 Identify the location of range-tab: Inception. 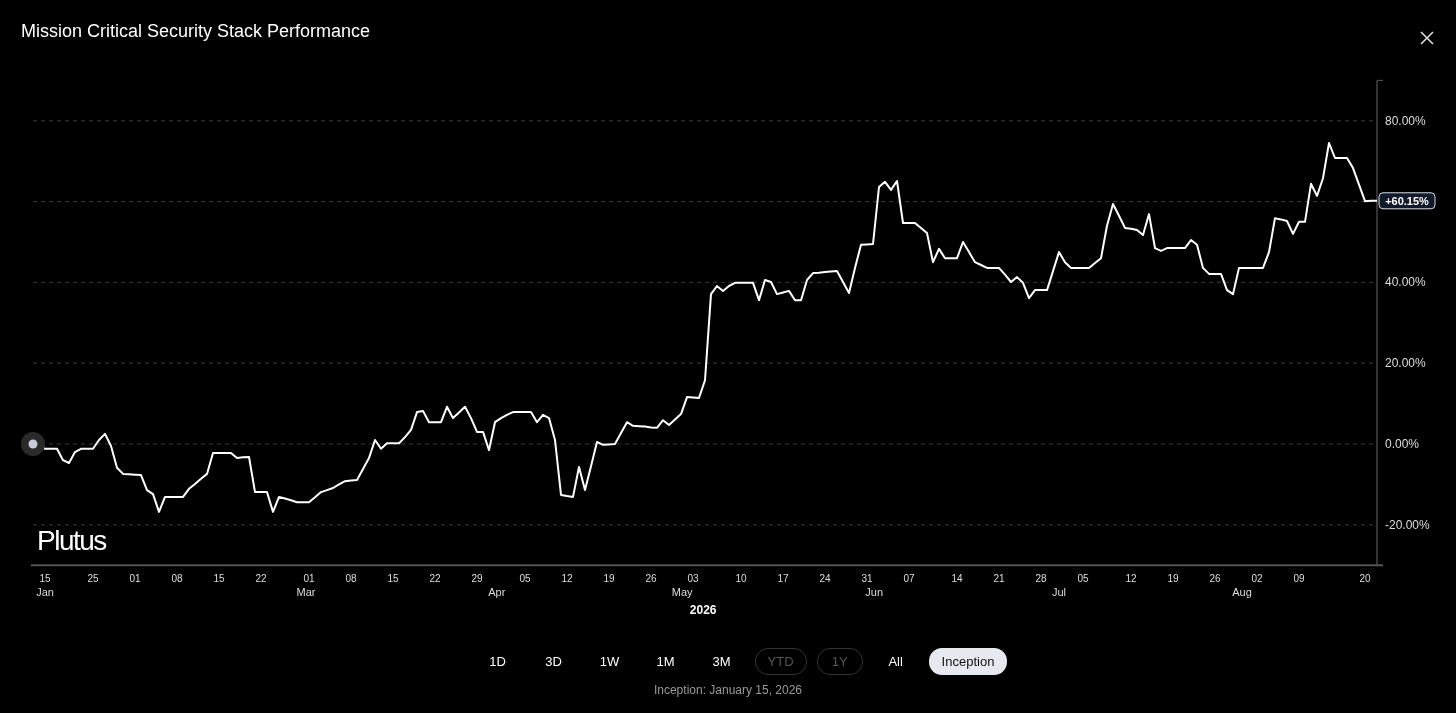
(968, 661).